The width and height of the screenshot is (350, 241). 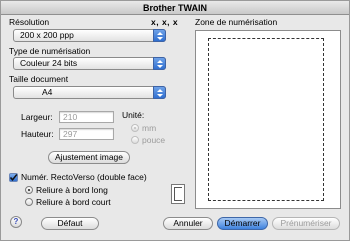 What do you see at coordinates (37, 134) in the screenshot?
I see `height-label: Hauteur:` at bounding box center [37, 134].